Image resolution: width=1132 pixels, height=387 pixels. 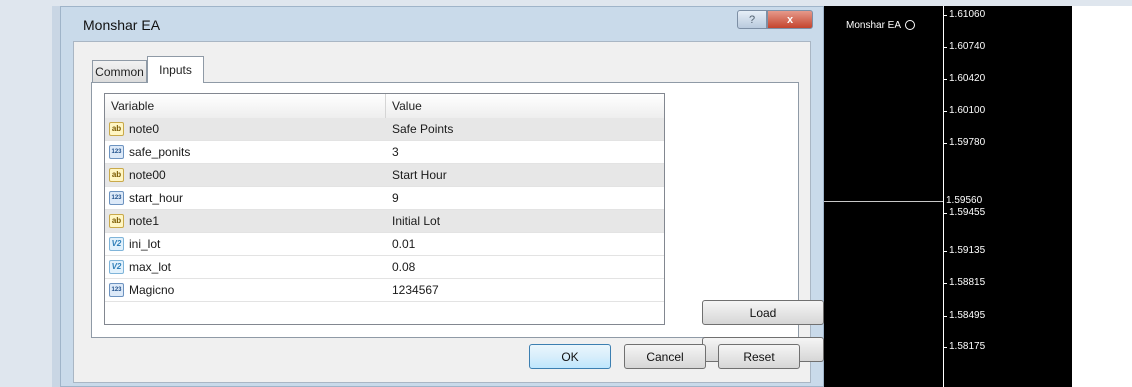 I want to click on table-row: 123 safe_ponits 3, so click(x=384, y=152).